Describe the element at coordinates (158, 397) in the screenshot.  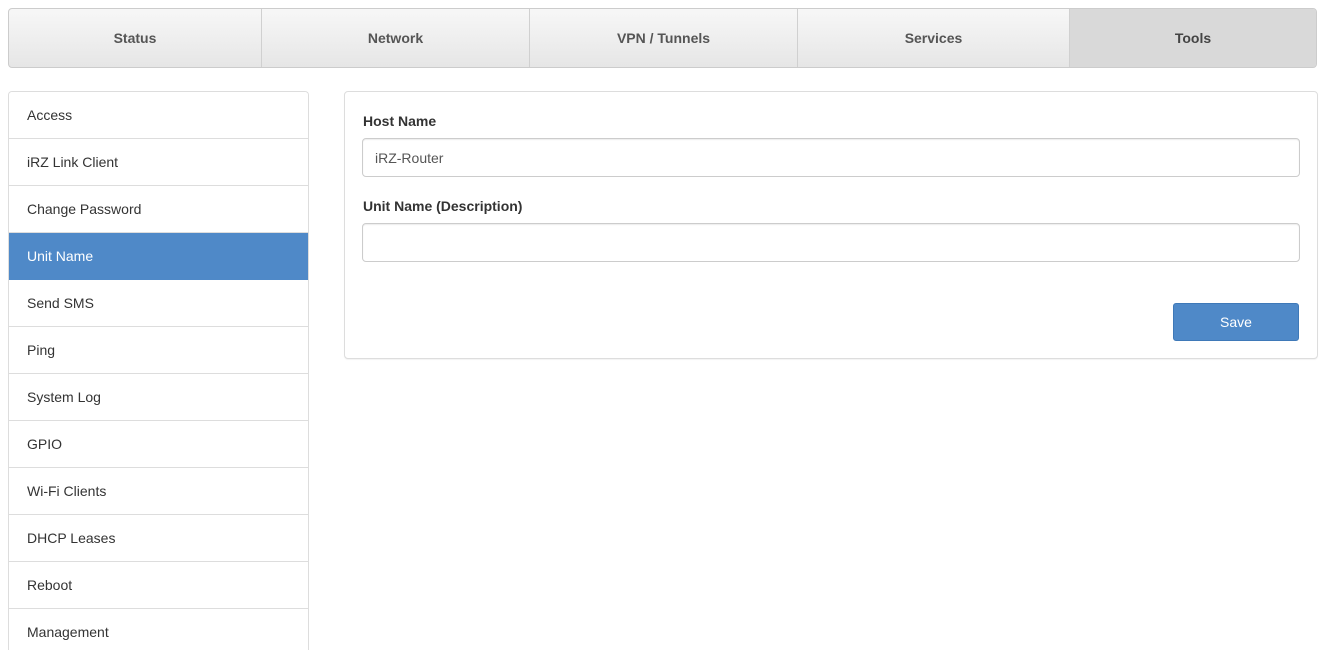
I see `sidebar-item-system-log: System Log` at that location.